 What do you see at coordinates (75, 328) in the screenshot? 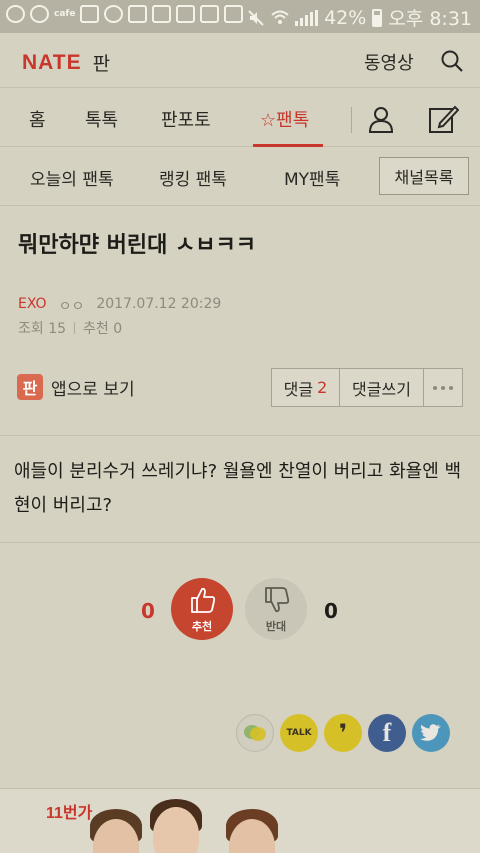
I see `meta-divider` at bounding box center [75, 328].